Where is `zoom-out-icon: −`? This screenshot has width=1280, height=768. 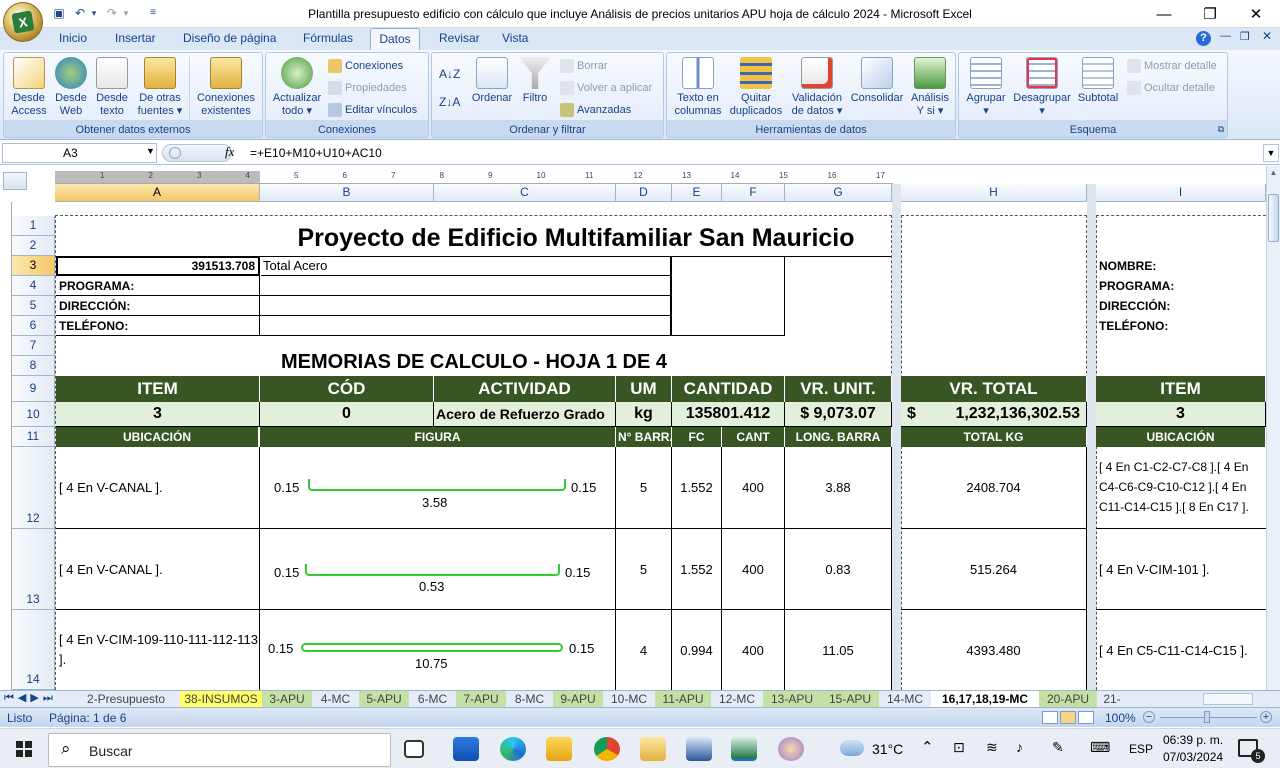 zoom-out-icon: − is located at coordinates (1149, 717).